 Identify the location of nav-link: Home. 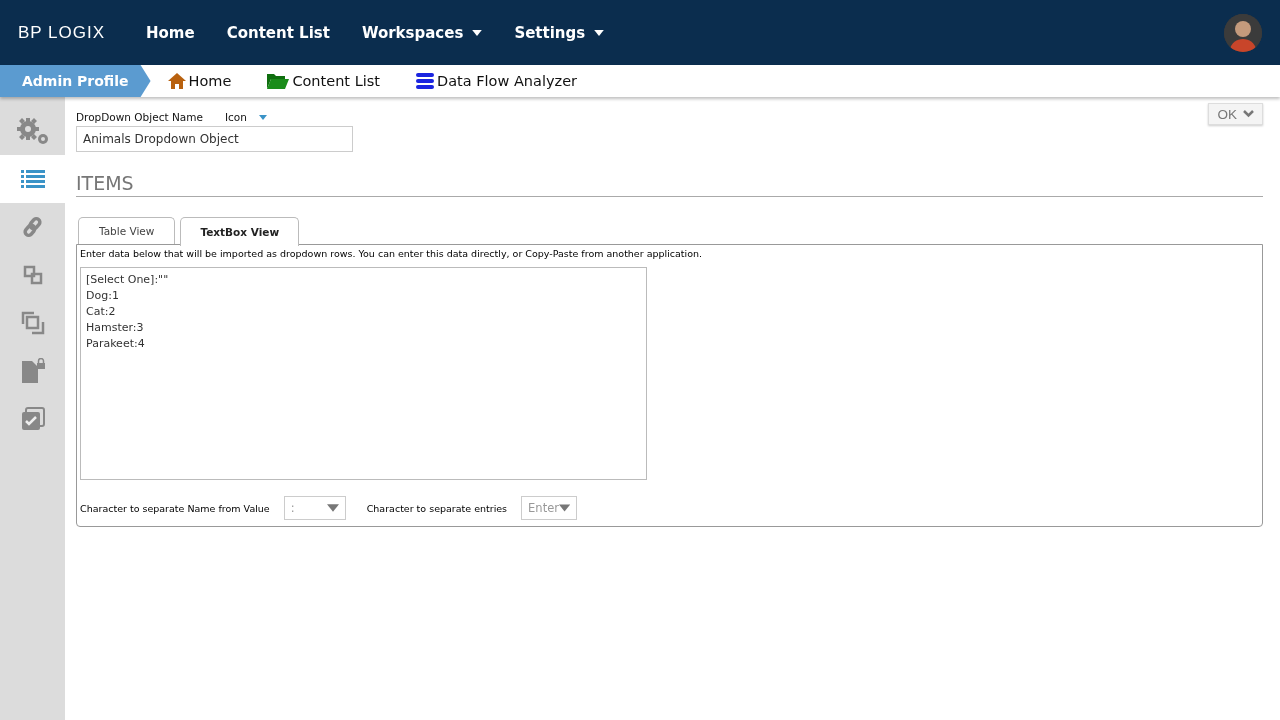
(170, 32).